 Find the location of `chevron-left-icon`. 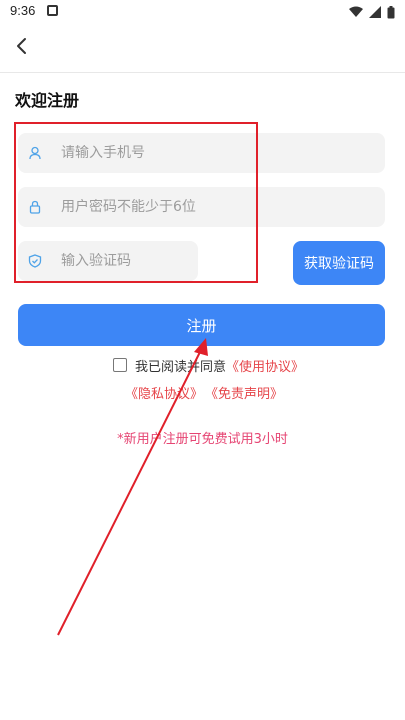

chevron-left-icon is located at coordinates (21, 46).